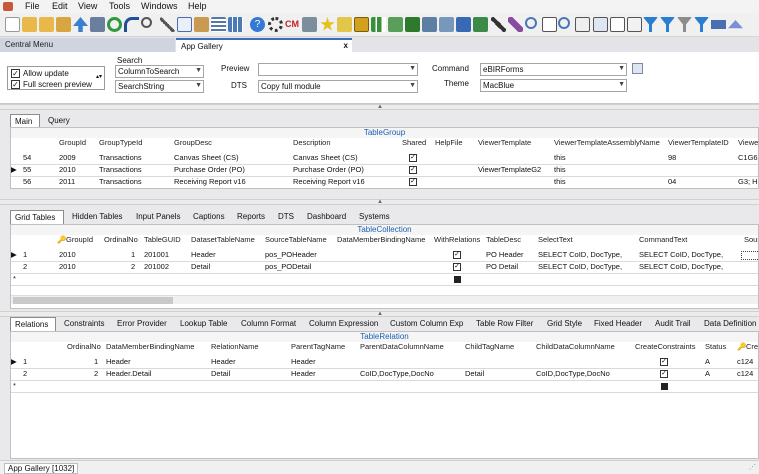  I want to click on zoom-in-icon, so click(564, 23).